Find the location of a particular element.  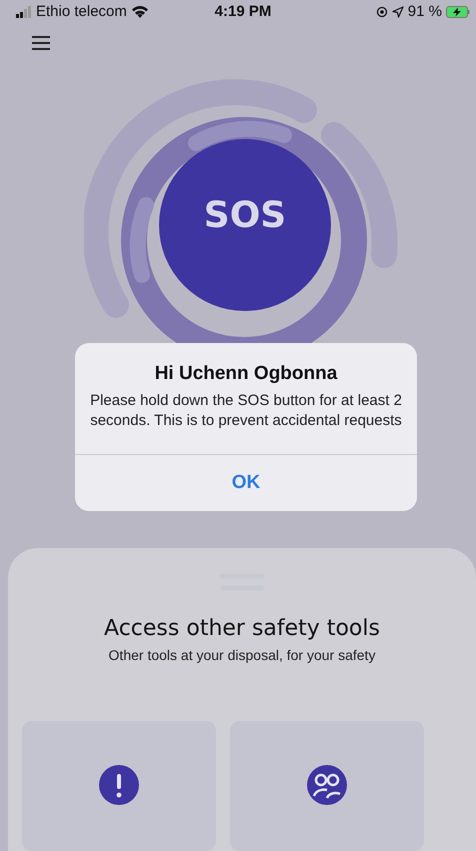

battery-icon is located at coordinates (458, 12).